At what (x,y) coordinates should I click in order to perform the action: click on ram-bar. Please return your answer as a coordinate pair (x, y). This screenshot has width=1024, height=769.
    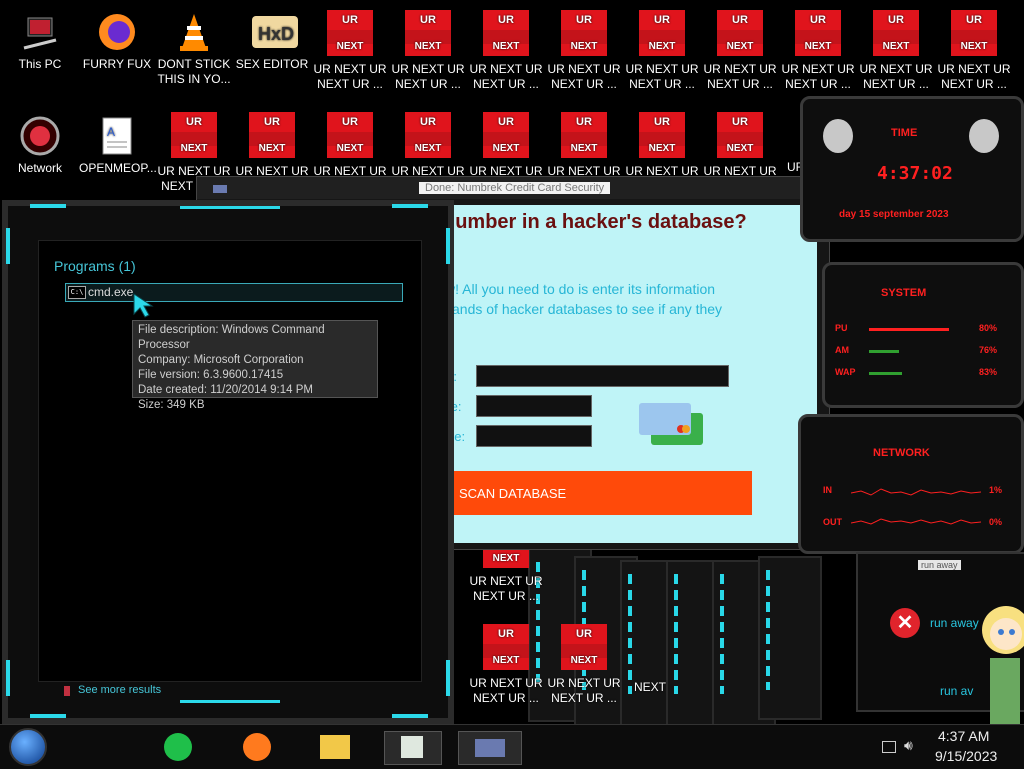
    Looking at the image, I should click on (884, 351).